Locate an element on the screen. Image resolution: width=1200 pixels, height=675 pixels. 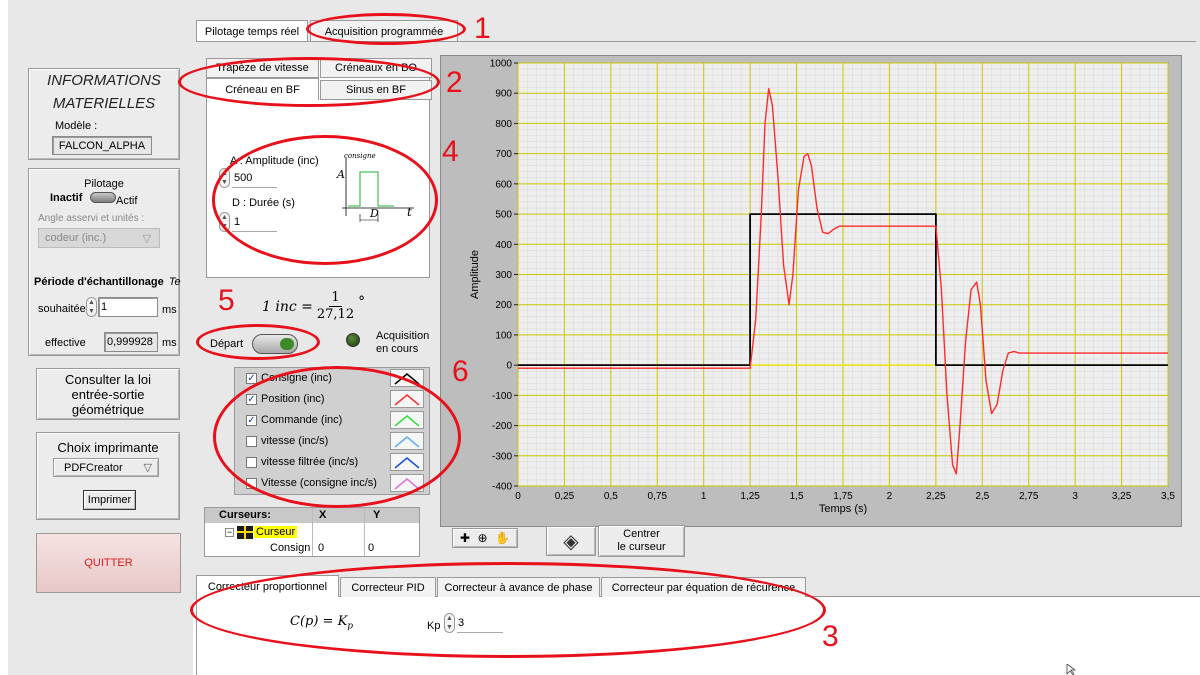
depart-label: Départ is located at coordinates (227, 344).